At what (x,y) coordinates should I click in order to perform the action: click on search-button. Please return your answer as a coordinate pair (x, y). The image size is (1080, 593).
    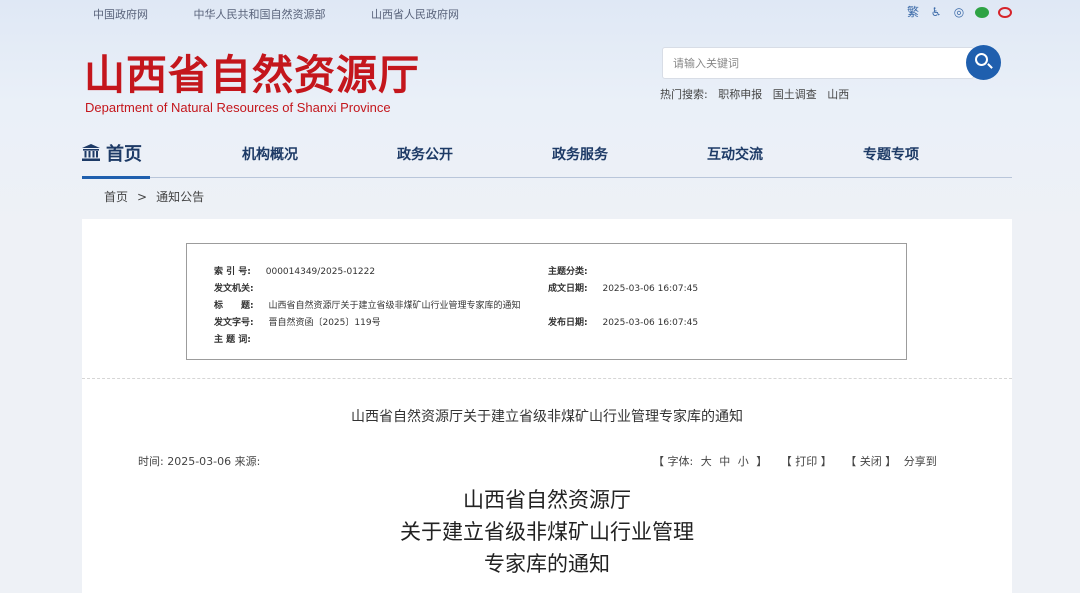
    Looking at the image, I should click on (983, 62).